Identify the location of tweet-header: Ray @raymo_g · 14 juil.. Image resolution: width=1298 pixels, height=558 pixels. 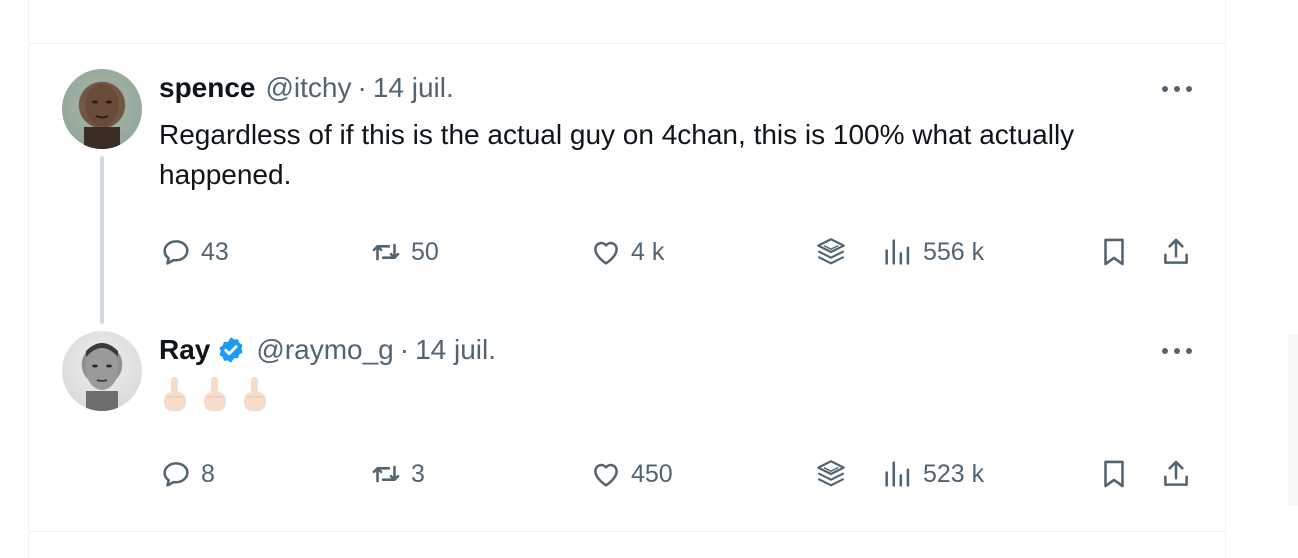
(327, 350).